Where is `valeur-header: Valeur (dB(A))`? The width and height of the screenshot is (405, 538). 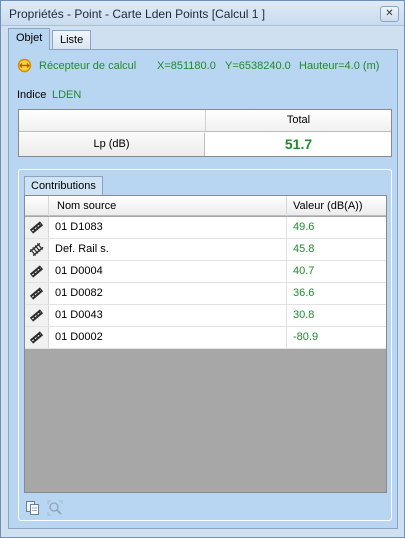 valeur-header: Valeur (dB(A)) is located at coordinates (327, 206).